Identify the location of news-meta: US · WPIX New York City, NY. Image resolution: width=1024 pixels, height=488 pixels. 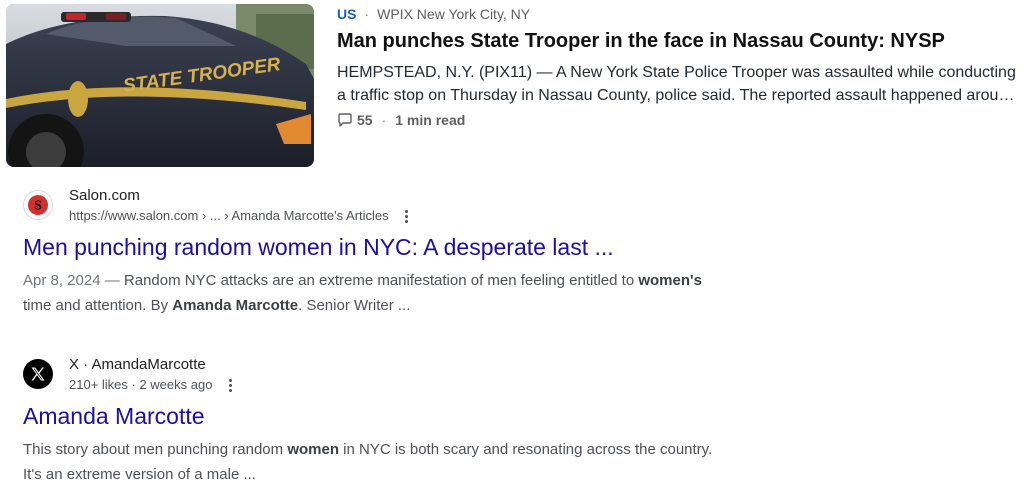
(433, 14).